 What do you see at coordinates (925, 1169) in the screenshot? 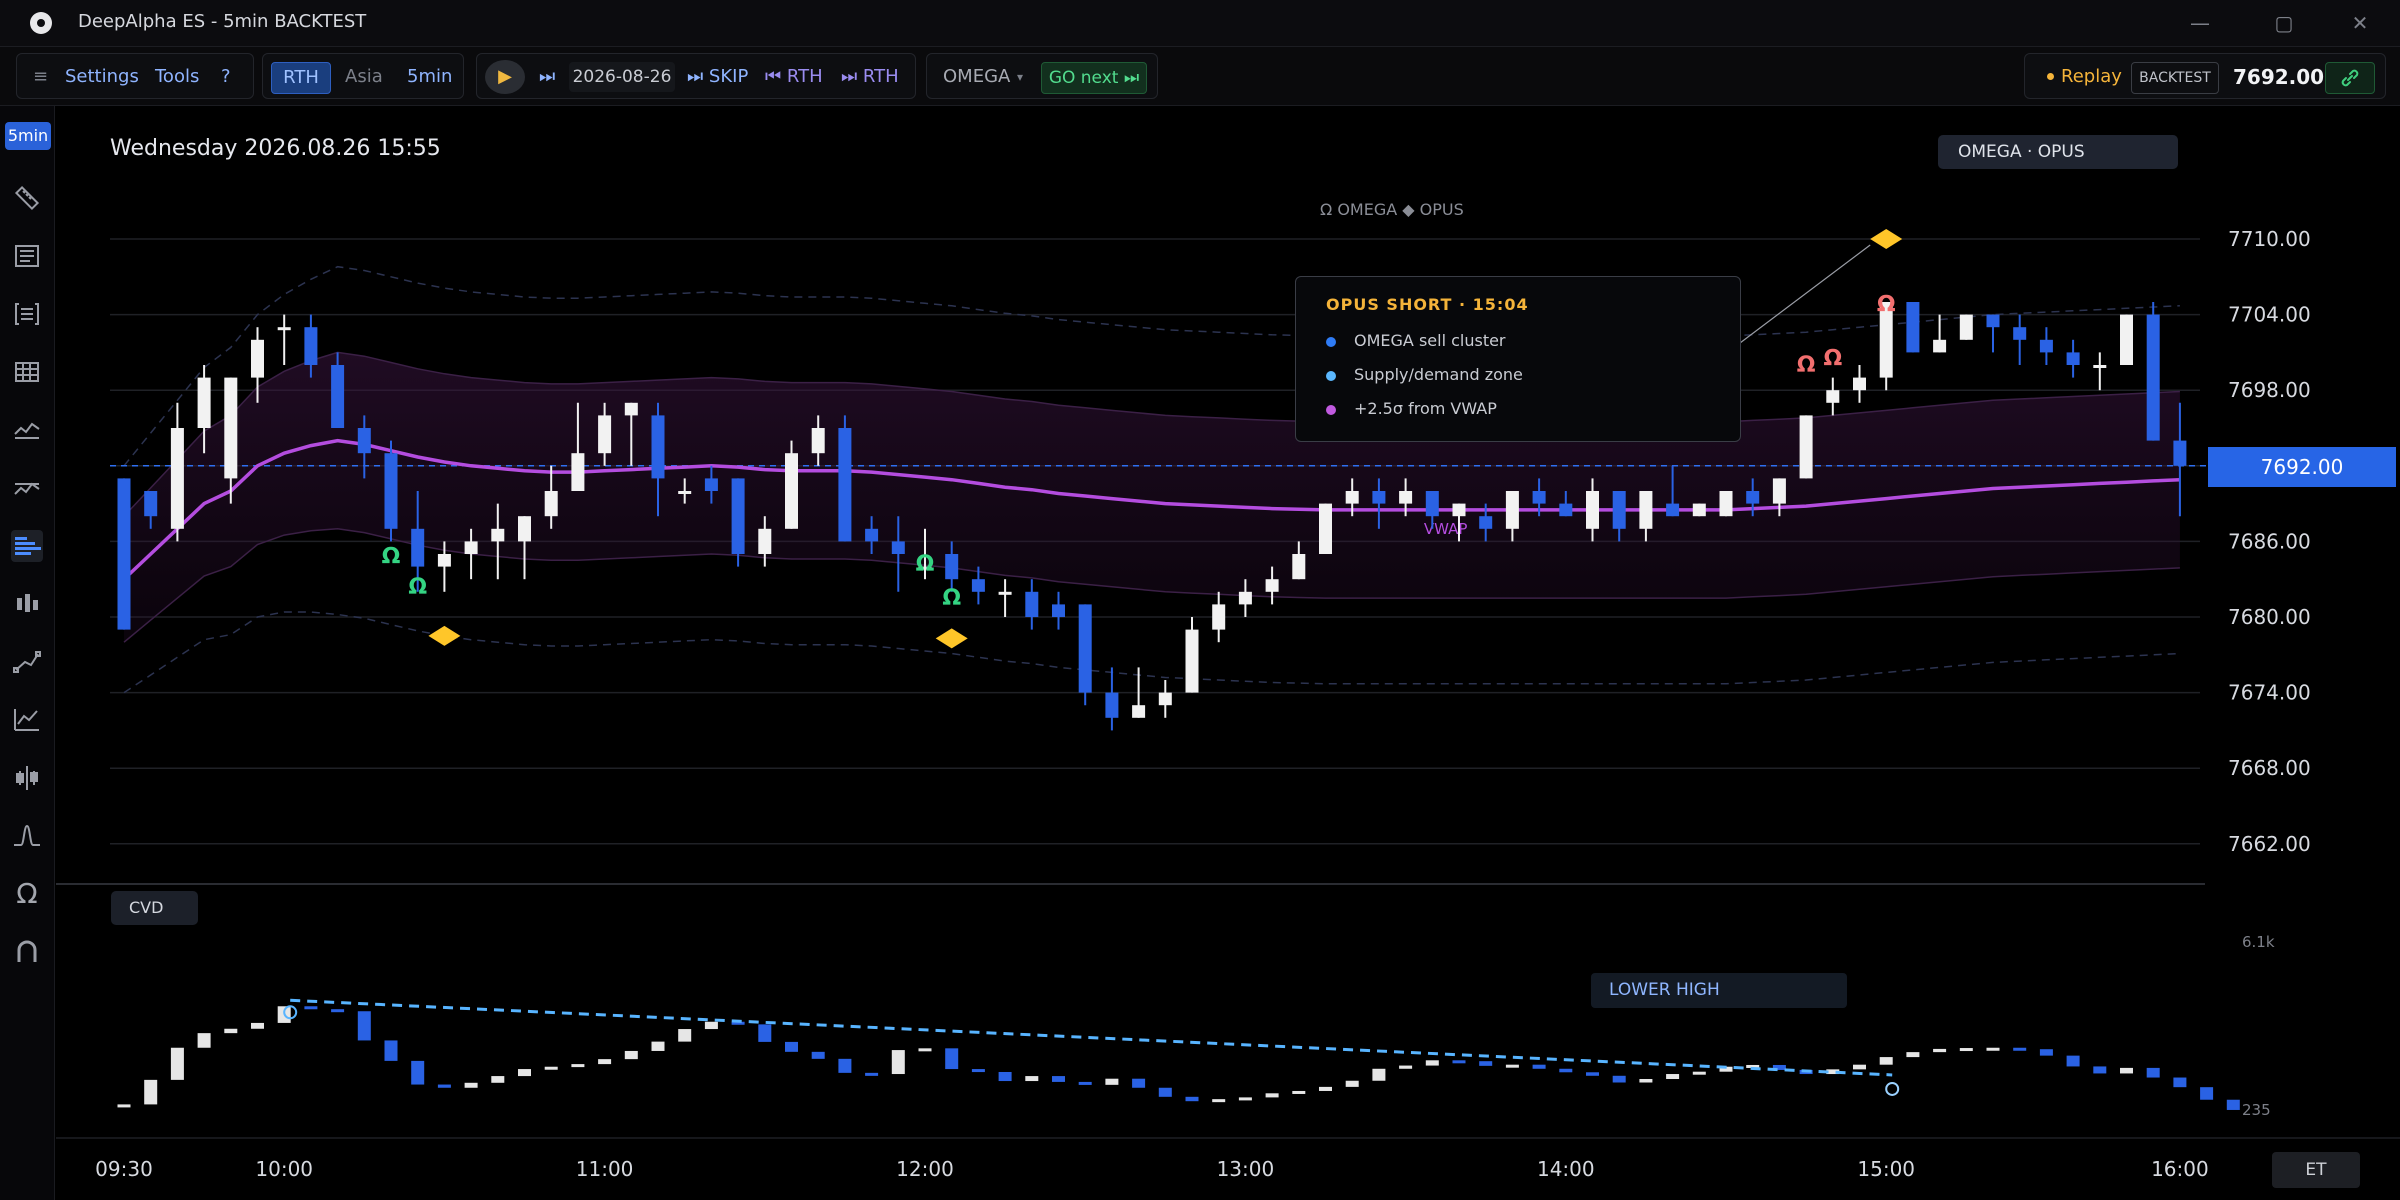
I see `time-axis-label: 12:00` at bounding box center [925, 1169].